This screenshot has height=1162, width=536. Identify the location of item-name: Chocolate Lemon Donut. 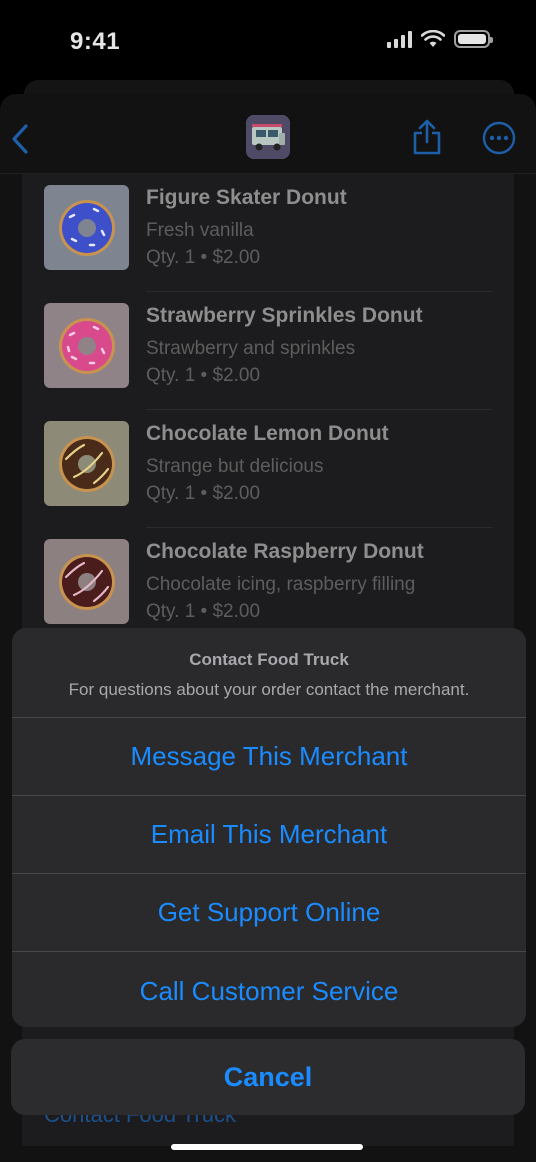
(267, 433).